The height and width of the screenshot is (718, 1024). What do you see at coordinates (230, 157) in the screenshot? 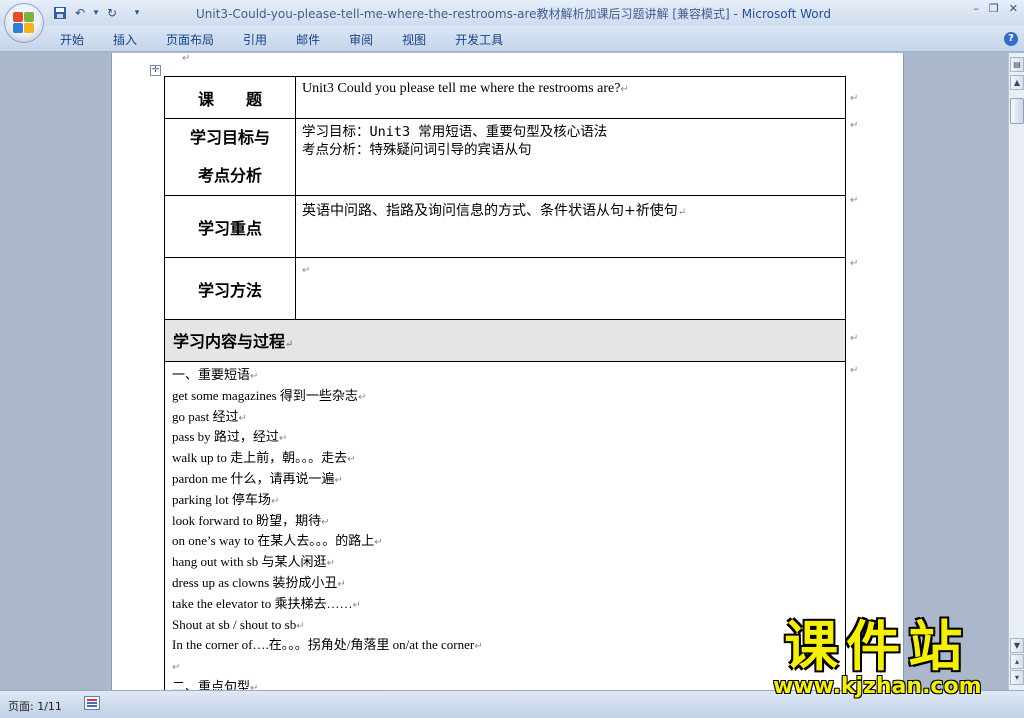
I see `goals-label: 学习目标与 考点分析` at bounding box center [230, 157].